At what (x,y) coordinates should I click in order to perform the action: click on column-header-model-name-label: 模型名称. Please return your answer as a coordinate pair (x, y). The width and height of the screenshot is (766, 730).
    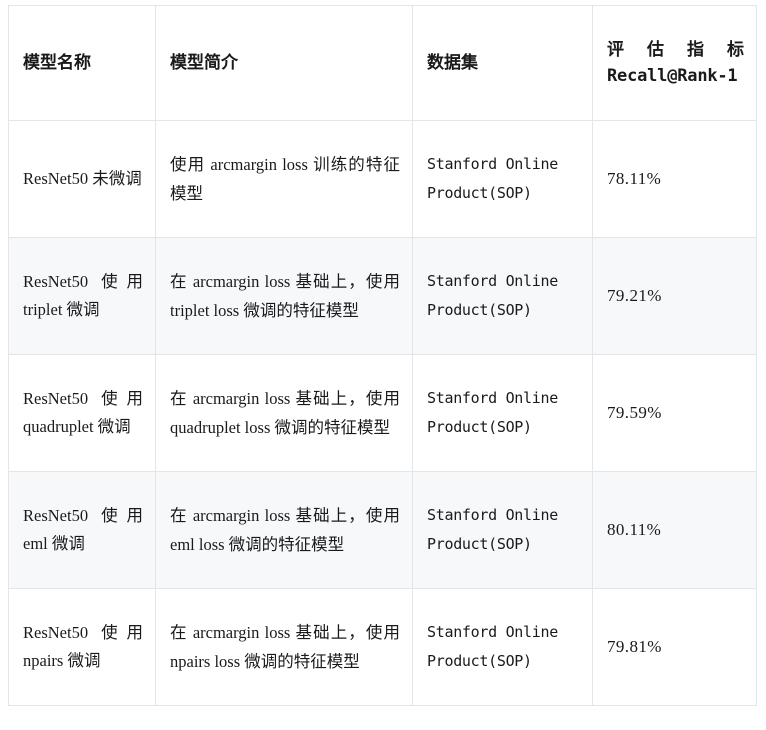
    Looking at the image, I should click on (57, 62).